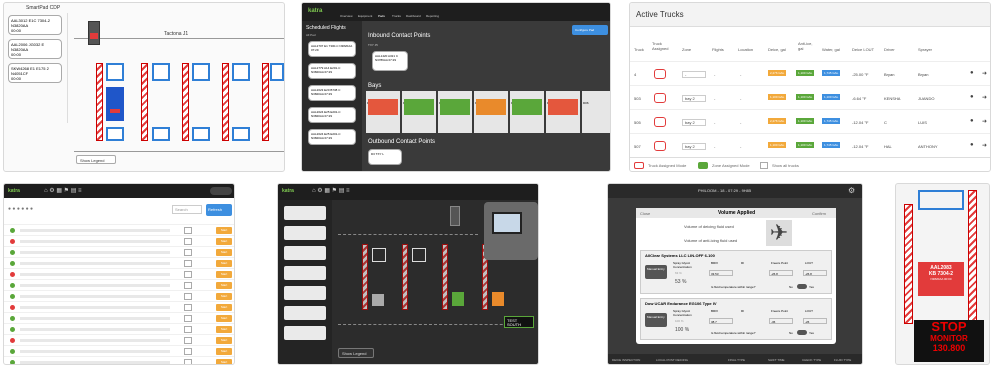 This screenshot has height=367, width=993. I want to click on configure-pad-button: Configure Pad, so click(590, 30).